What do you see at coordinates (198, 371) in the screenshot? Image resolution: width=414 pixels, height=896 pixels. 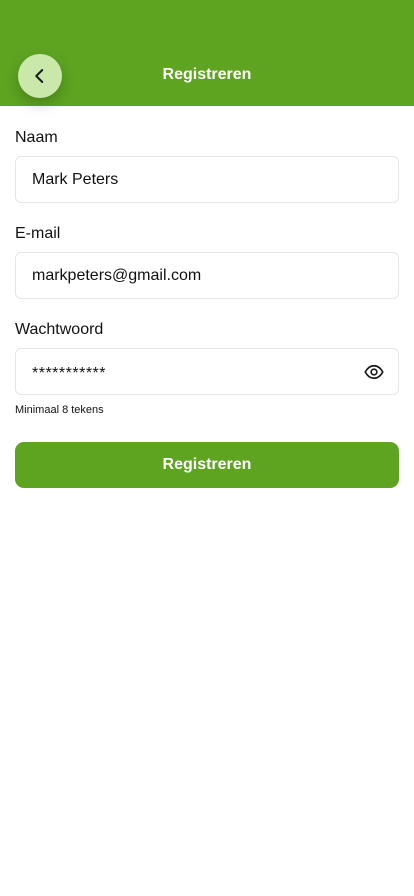 I see `password-input: ***********` at bounding box center [198, 371].